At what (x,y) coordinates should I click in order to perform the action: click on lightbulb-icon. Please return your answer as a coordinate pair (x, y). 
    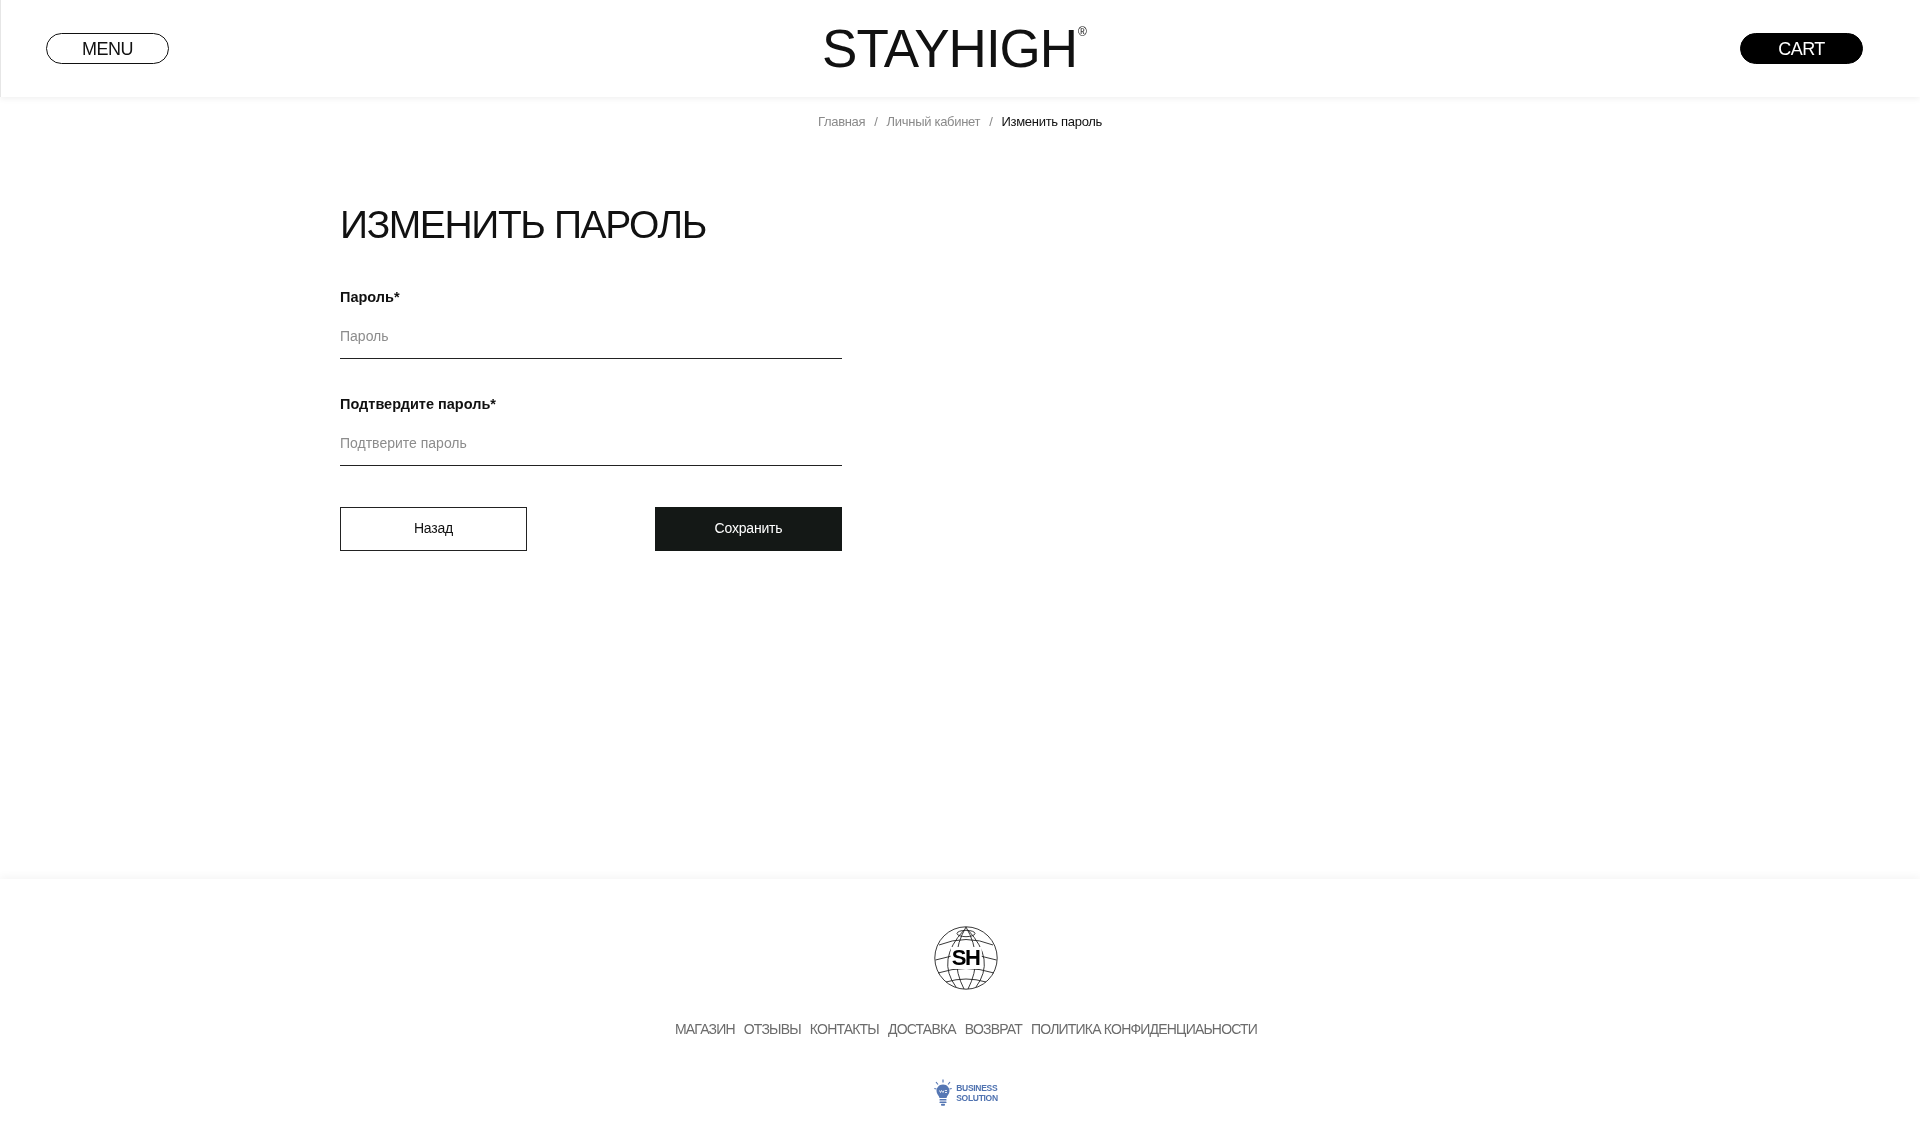
    Looking at the image, I should click on (943, 1092).